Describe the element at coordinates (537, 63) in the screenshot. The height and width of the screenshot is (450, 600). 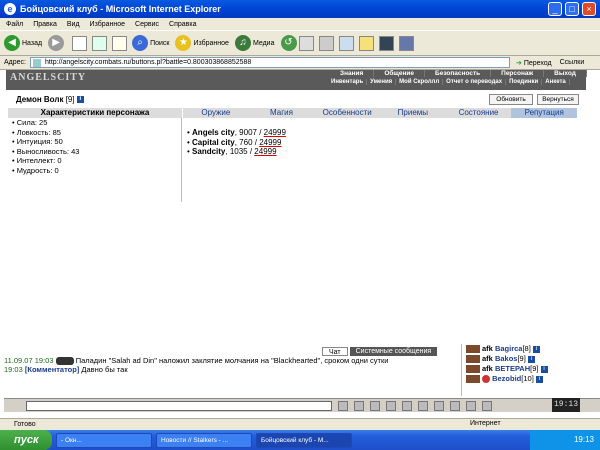
I see `go-label: Переход` at that location.